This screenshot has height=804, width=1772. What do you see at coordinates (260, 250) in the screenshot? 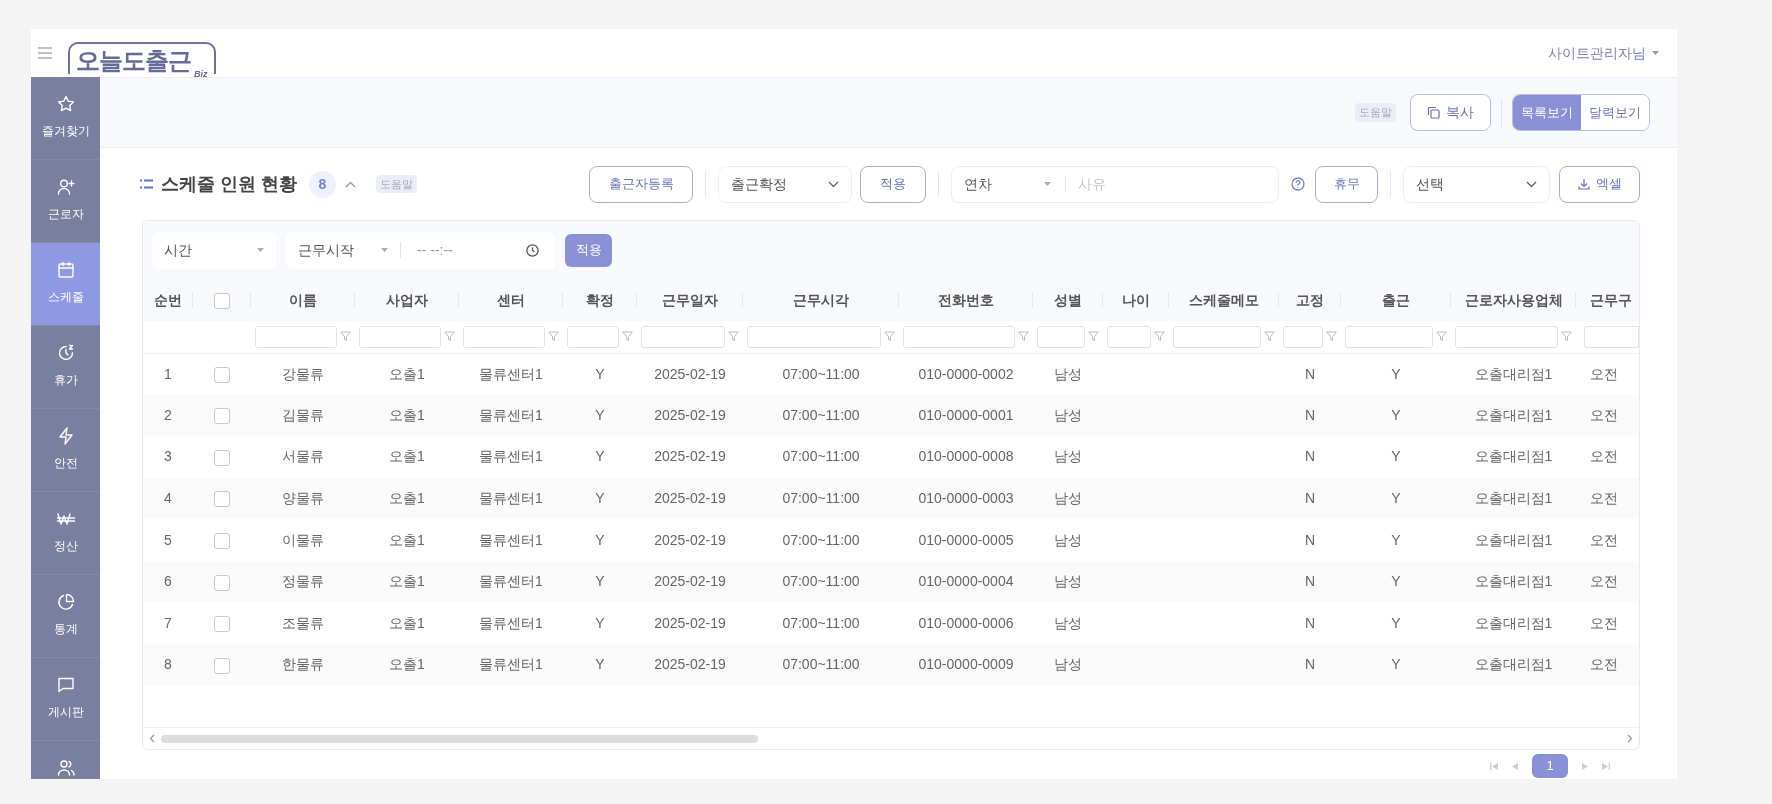
I see `caret-icon` at bounding box center [260, 250].